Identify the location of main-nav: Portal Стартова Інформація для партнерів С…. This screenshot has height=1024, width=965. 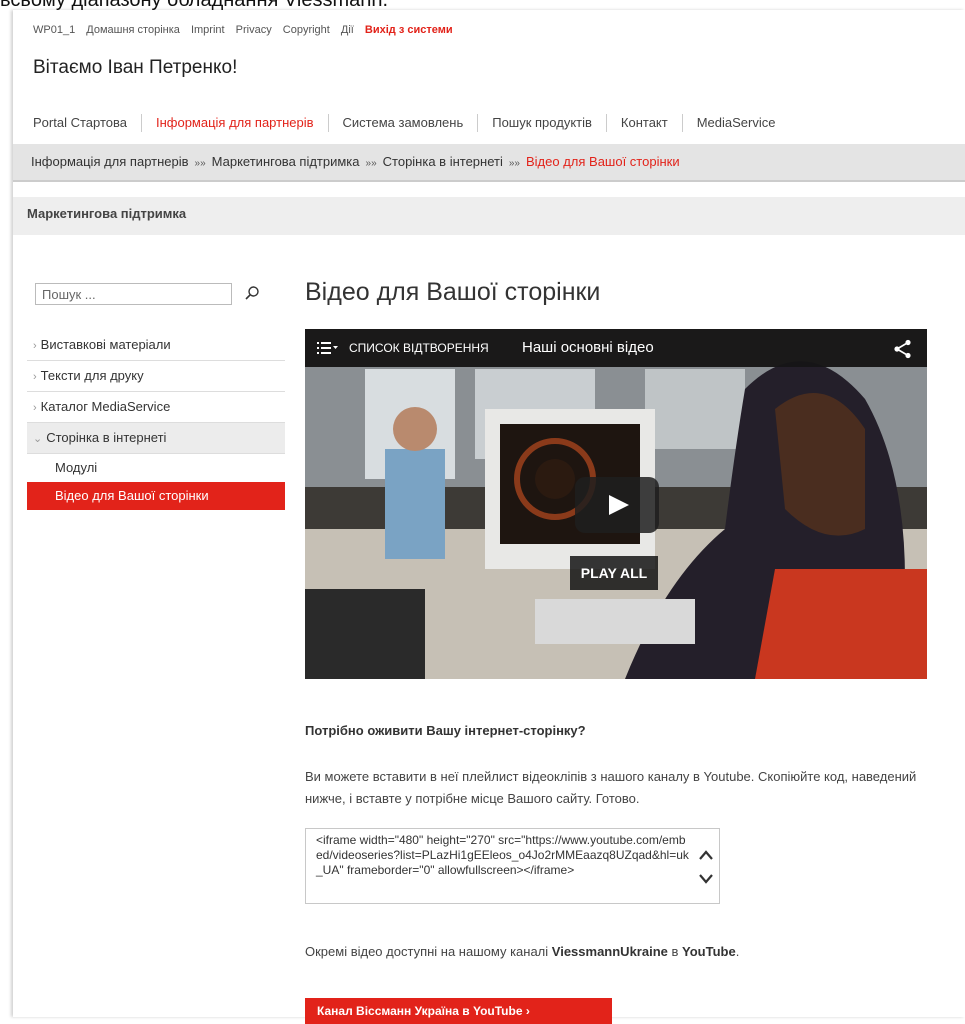
(411, 123).